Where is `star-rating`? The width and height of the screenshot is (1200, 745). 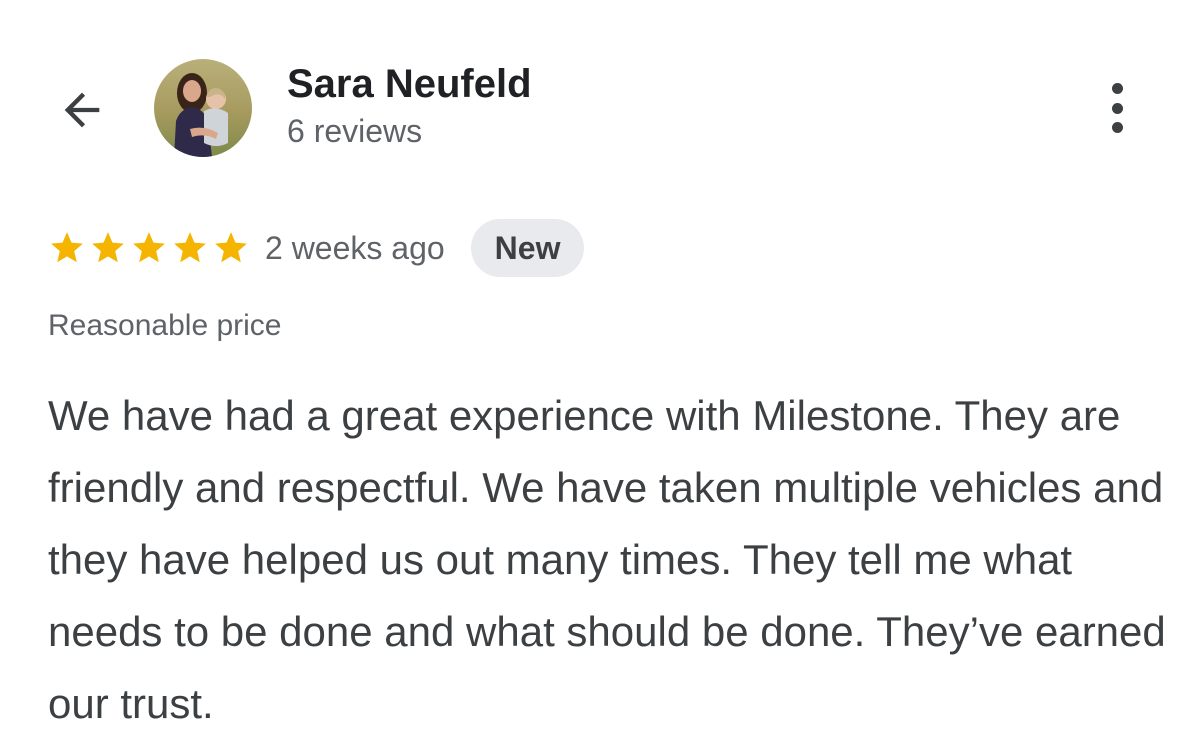 star-rating is located at coordinates (150, 248).